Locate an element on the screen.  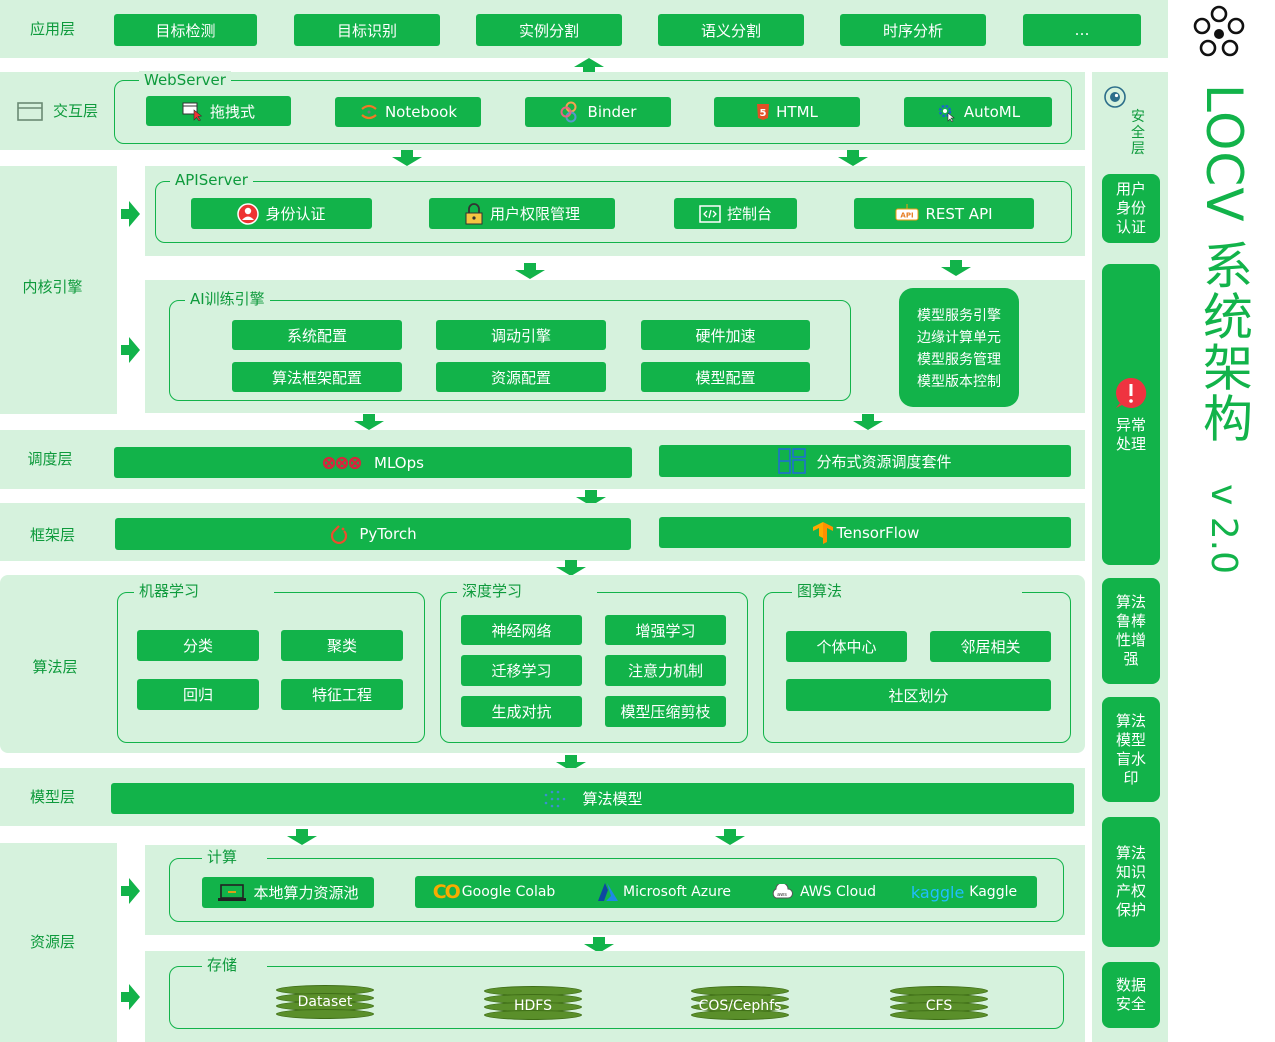
console-label: 控制台 is located at coordinates (749, 214).